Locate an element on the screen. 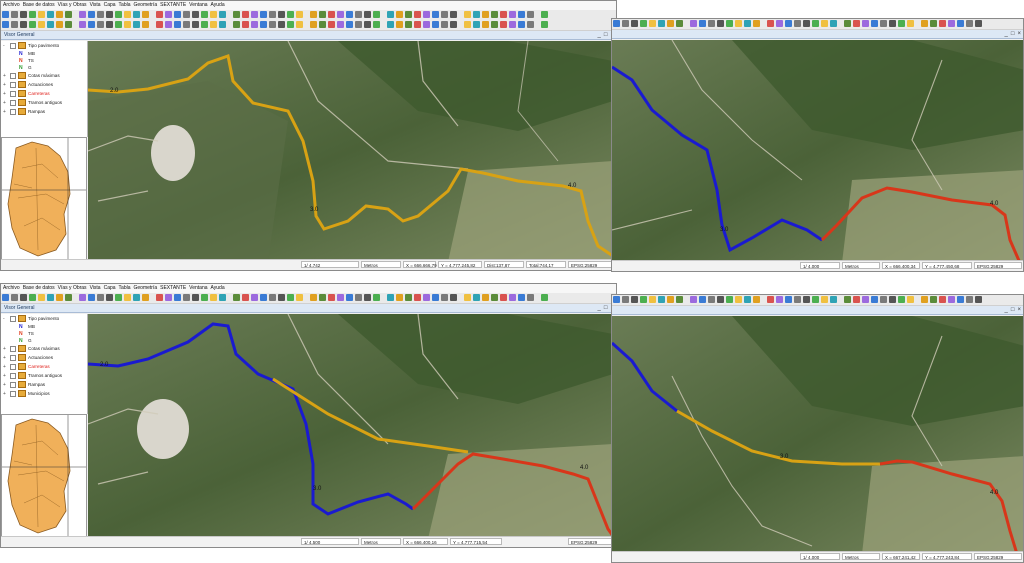 The height and width of the screenshot is (563, 1024). menu-archivo: Archivo is located at coordinates (11, 288).